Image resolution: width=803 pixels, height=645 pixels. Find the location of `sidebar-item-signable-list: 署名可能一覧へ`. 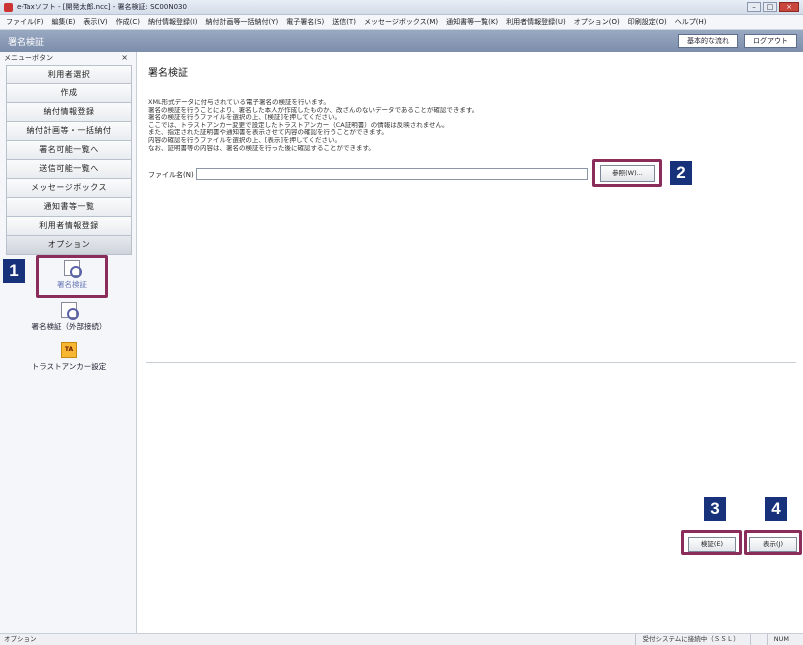

sidebar-item-signable-list: 署名可能一覧へ is located at coordinates (69, 150).